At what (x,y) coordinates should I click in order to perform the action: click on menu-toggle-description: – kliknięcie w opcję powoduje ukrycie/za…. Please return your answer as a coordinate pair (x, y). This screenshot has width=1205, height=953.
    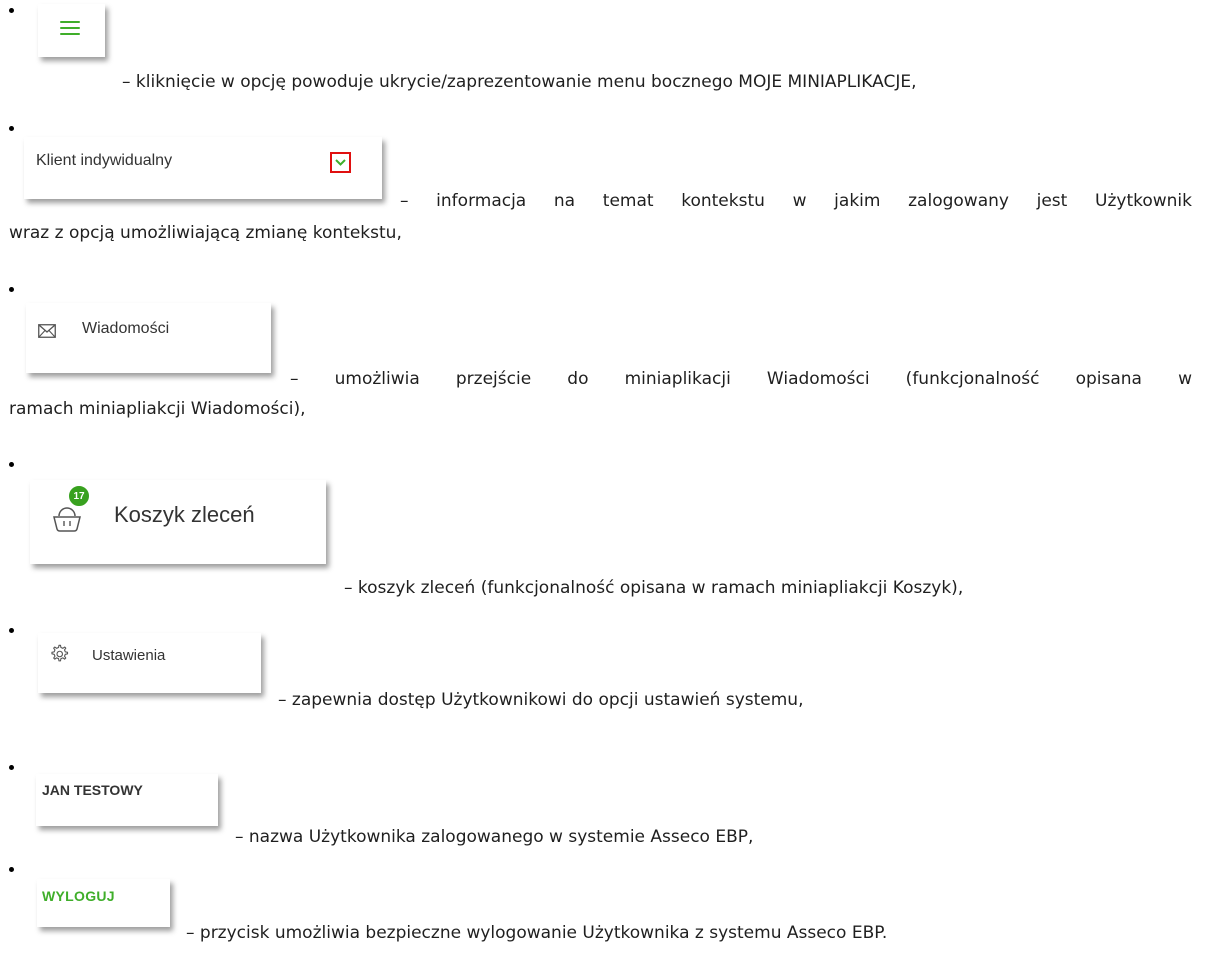
    Looking at the image, I should click on (519, 82).